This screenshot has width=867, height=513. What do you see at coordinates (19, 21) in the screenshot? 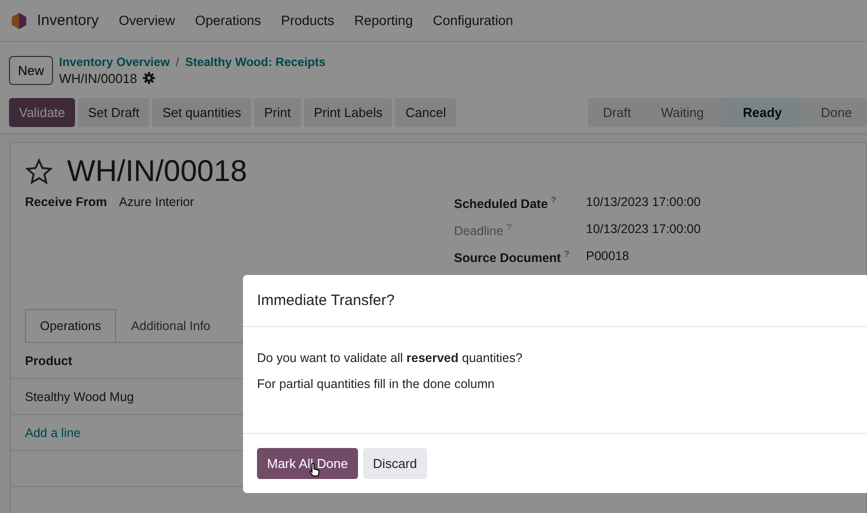
I see `hexagon-logo-icon` at bounding box center [19, 21].